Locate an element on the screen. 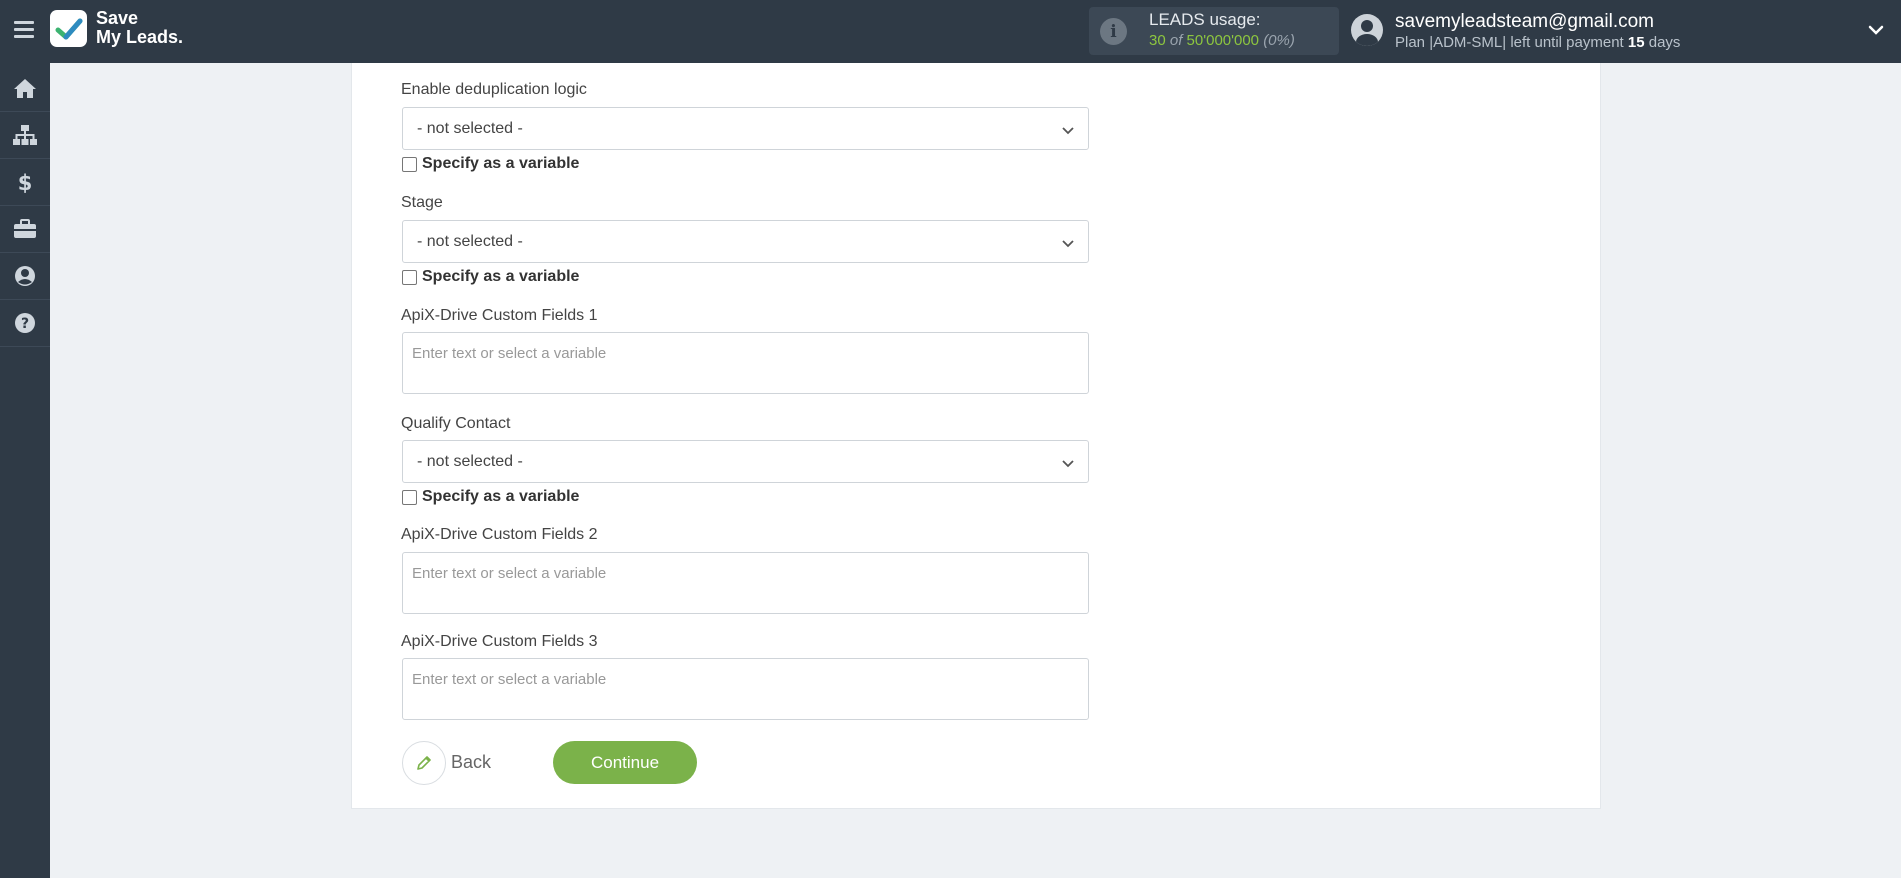  stage-variable-checkbox: Specify as a variable is located at coordinates (490, 277).